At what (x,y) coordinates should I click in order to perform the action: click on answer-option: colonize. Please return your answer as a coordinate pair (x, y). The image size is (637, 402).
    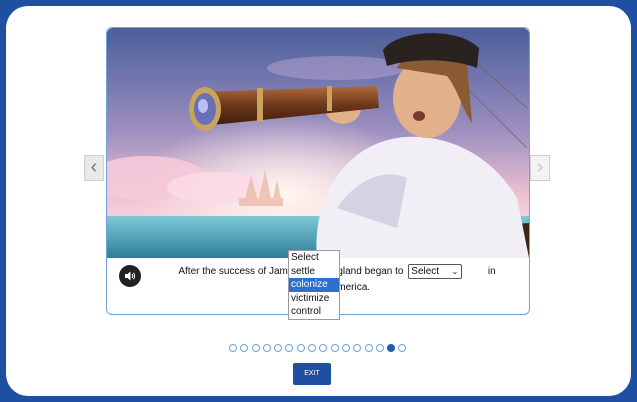
    Looking at the image, I should click on (314, 285).